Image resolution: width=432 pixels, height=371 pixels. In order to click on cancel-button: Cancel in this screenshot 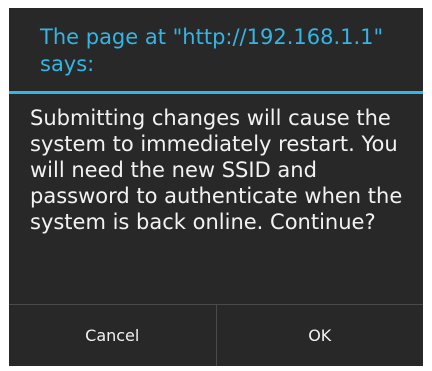, I will do `click(112, 335)`.